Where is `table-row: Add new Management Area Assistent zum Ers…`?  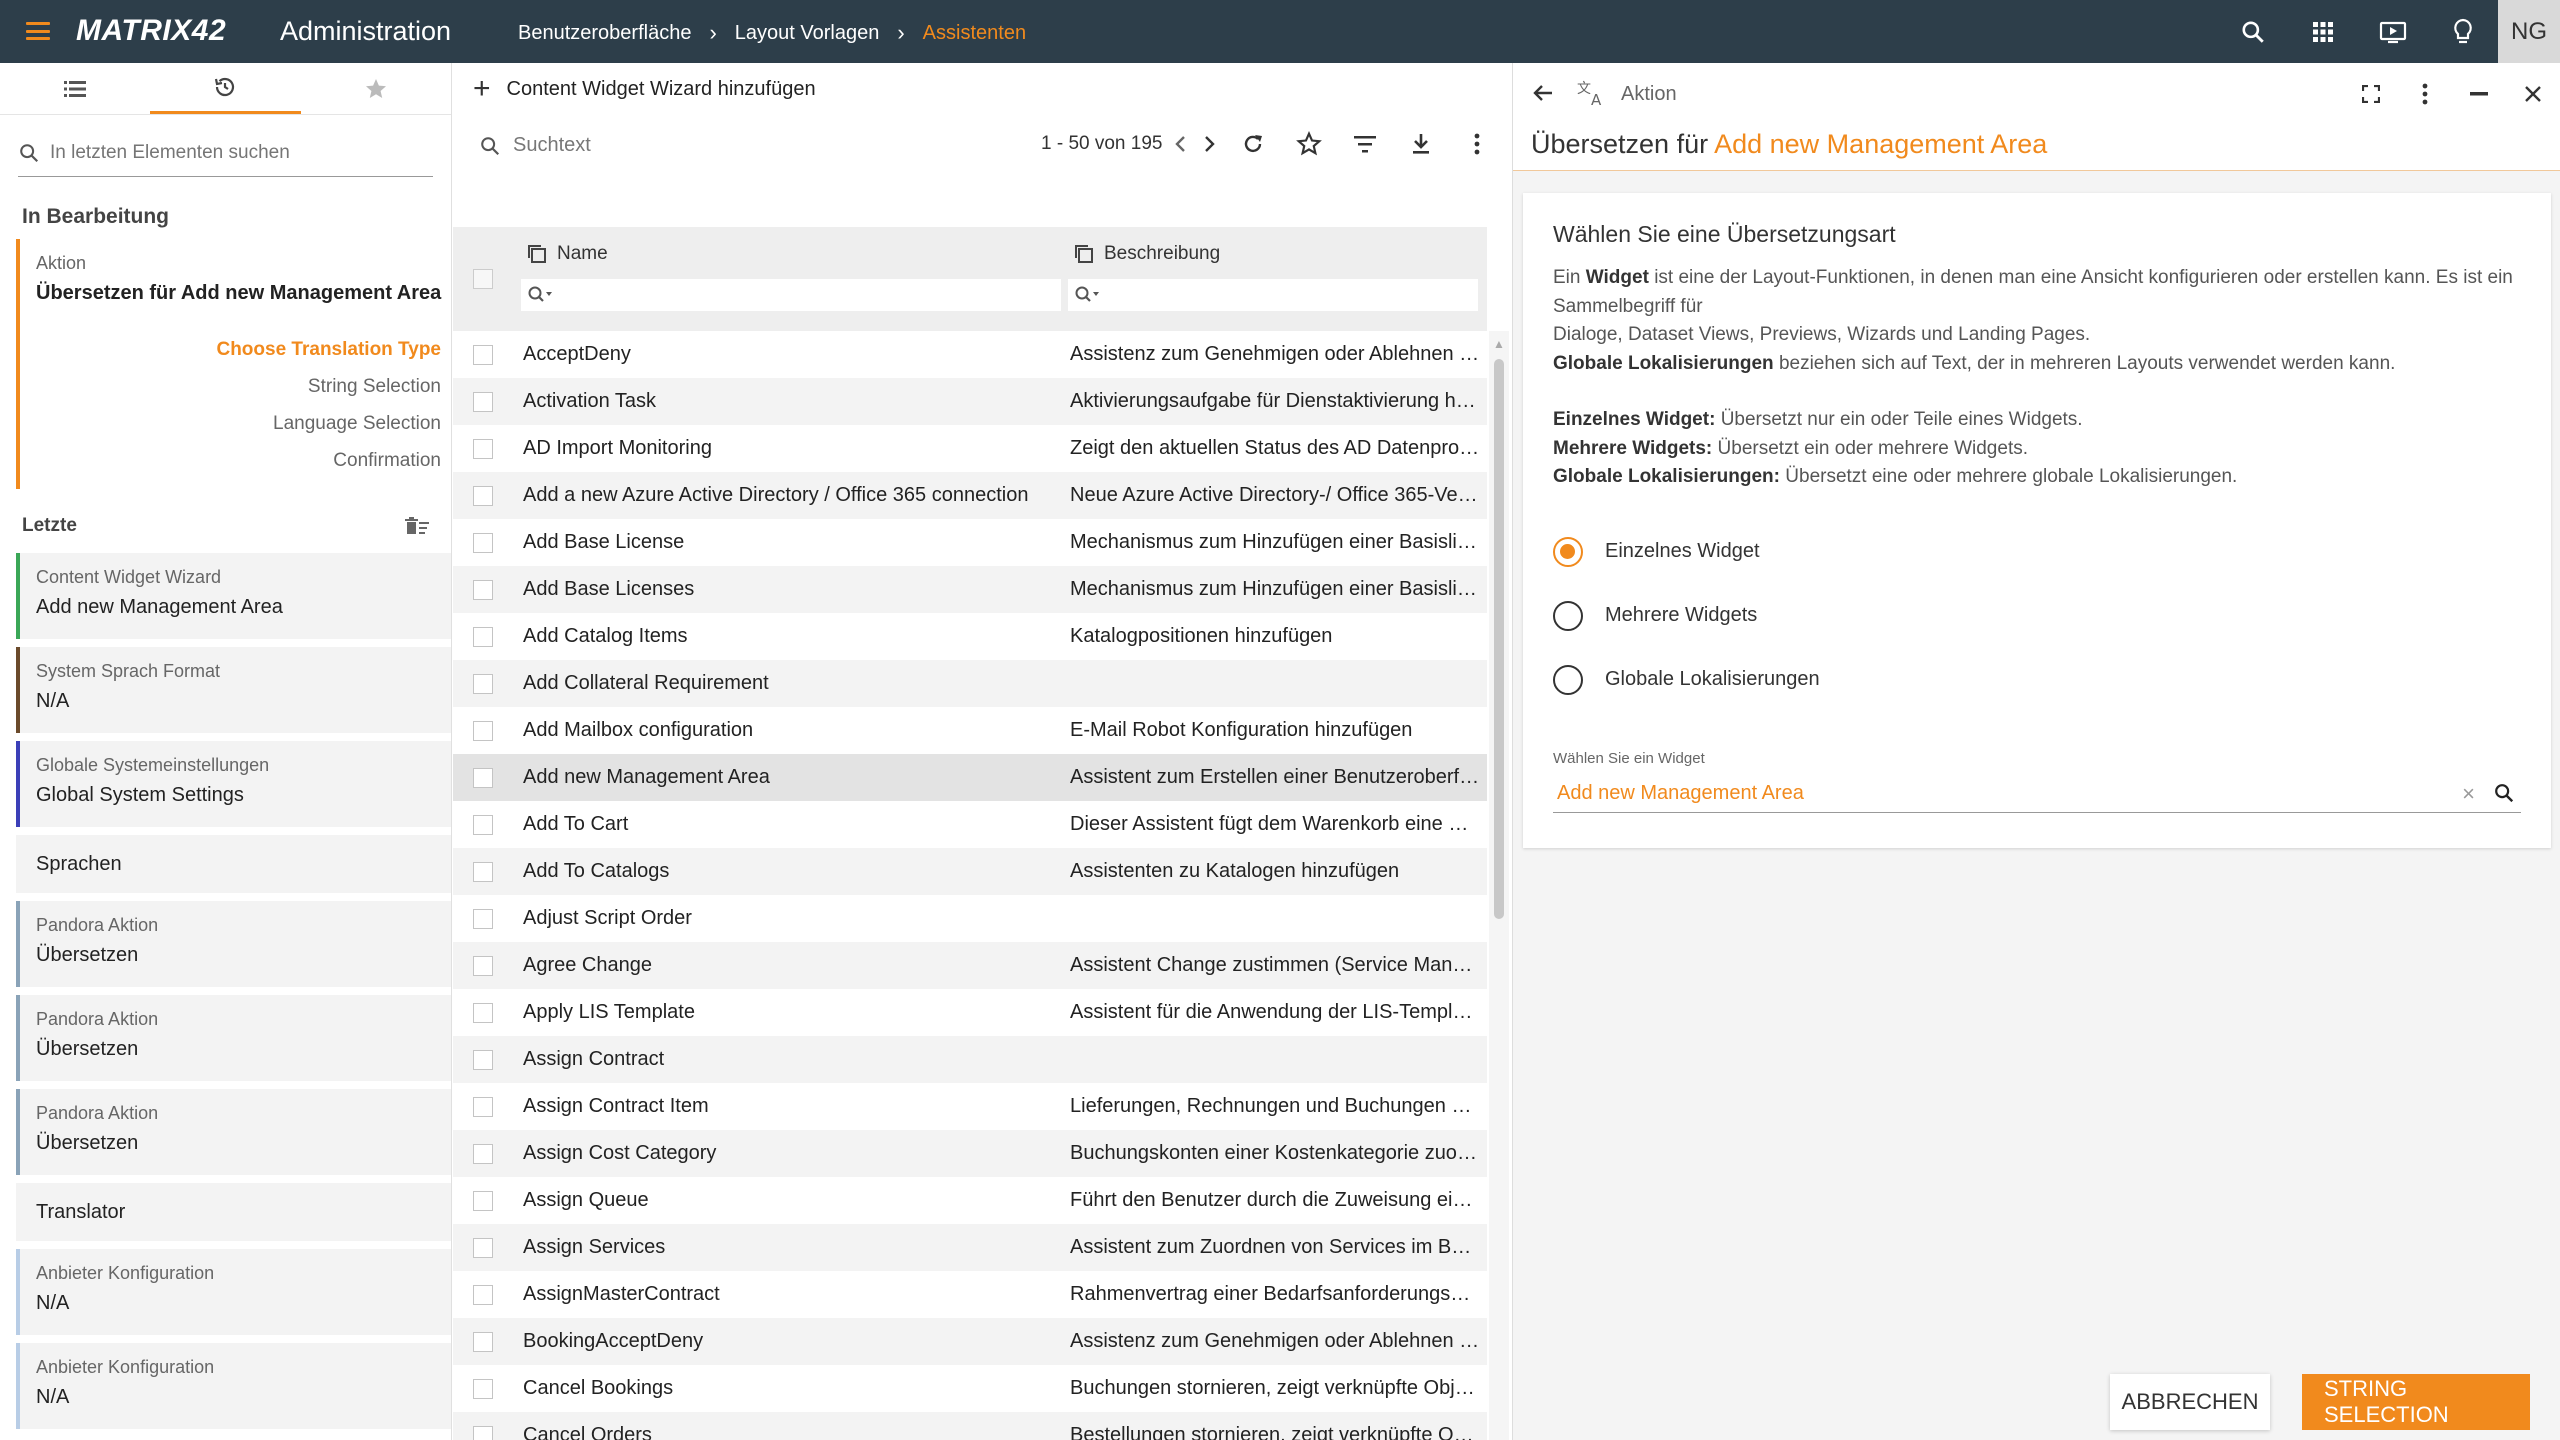 table-row: Add new Management Area Assistent zum Ers… is located at coordinates (970, 777).